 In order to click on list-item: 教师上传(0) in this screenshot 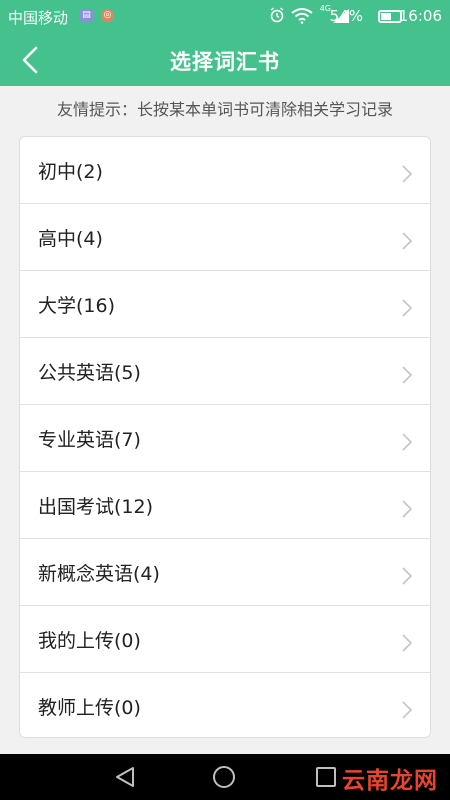, I will do `click(225, 705)`.